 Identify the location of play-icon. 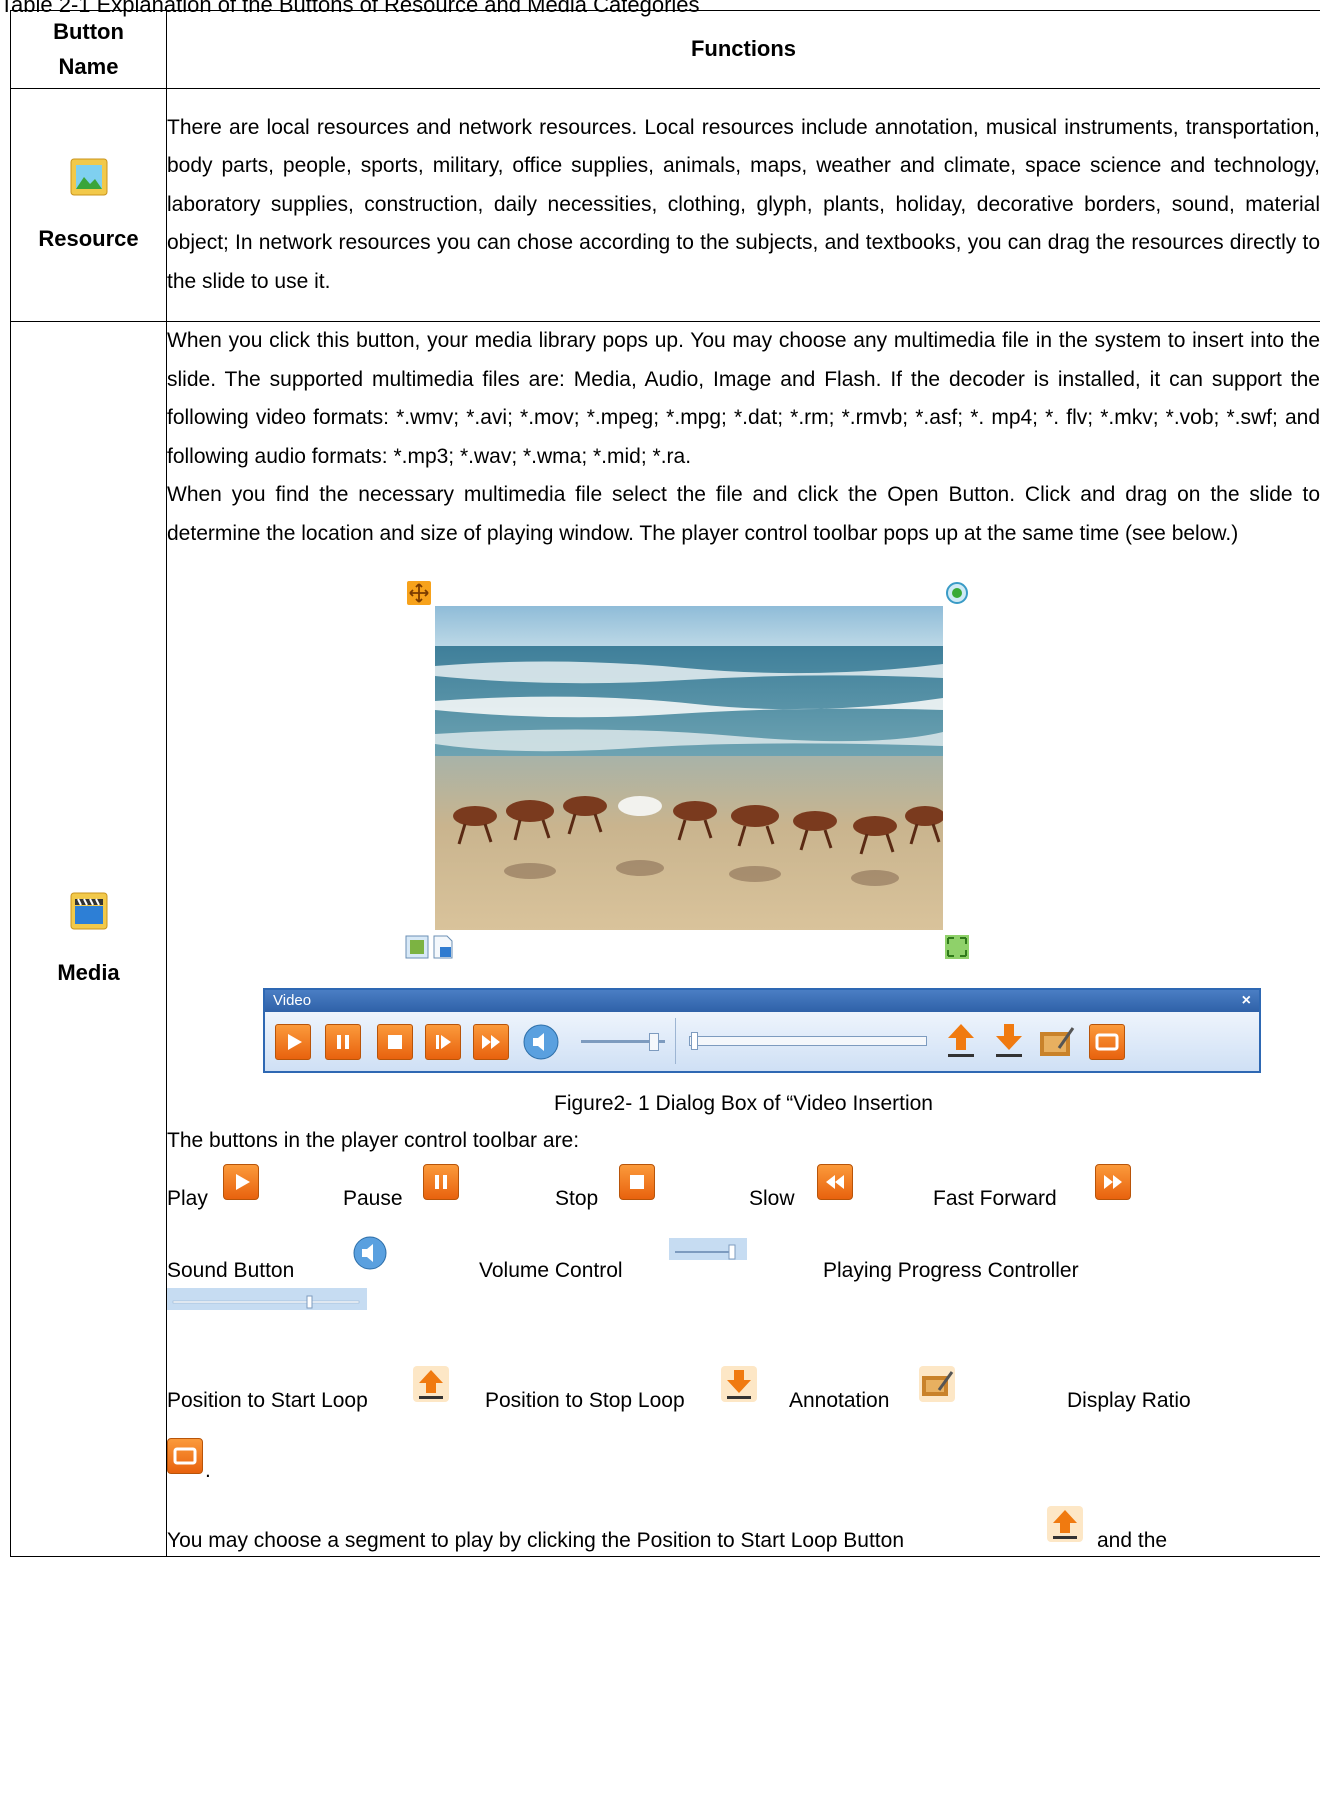
(241, 1182).